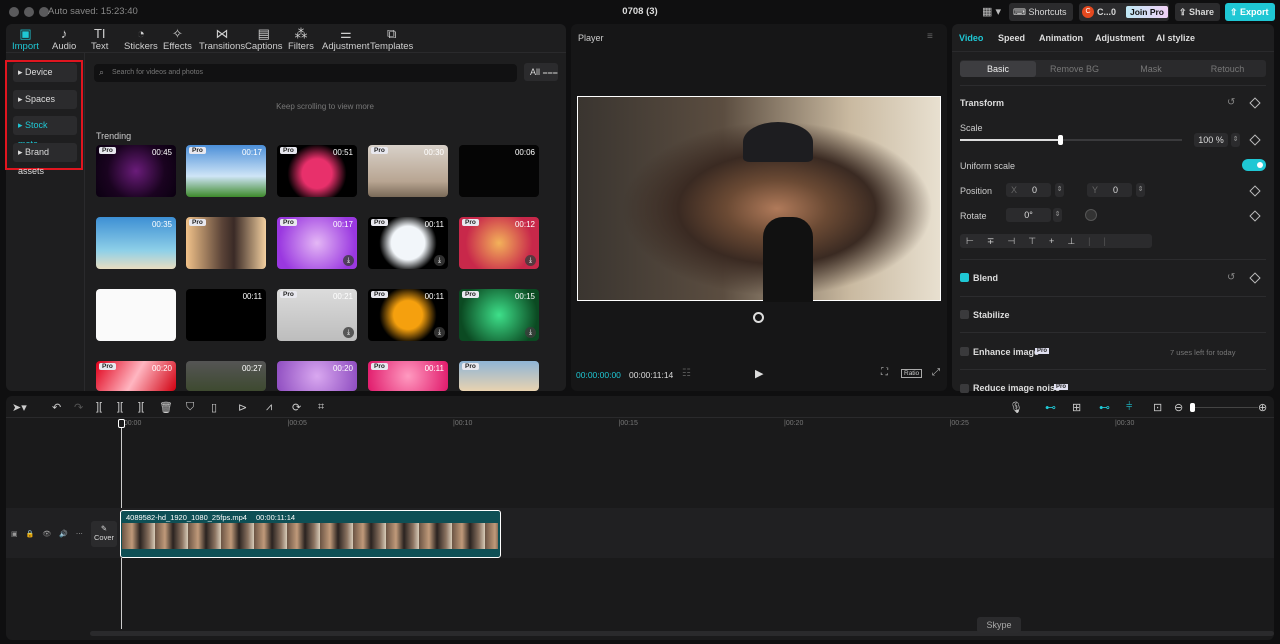  What do you see at coordinates (1151, 69) in the screenshot?
I see `subtab-mask: Mask` at bounding box center [1151, 69].